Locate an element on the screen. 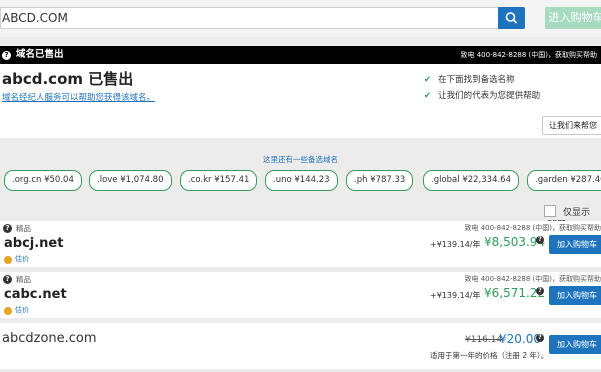 The width and height of the screenshot is (601, 372). only-com-checkbox is located at coordinates (550, 211).